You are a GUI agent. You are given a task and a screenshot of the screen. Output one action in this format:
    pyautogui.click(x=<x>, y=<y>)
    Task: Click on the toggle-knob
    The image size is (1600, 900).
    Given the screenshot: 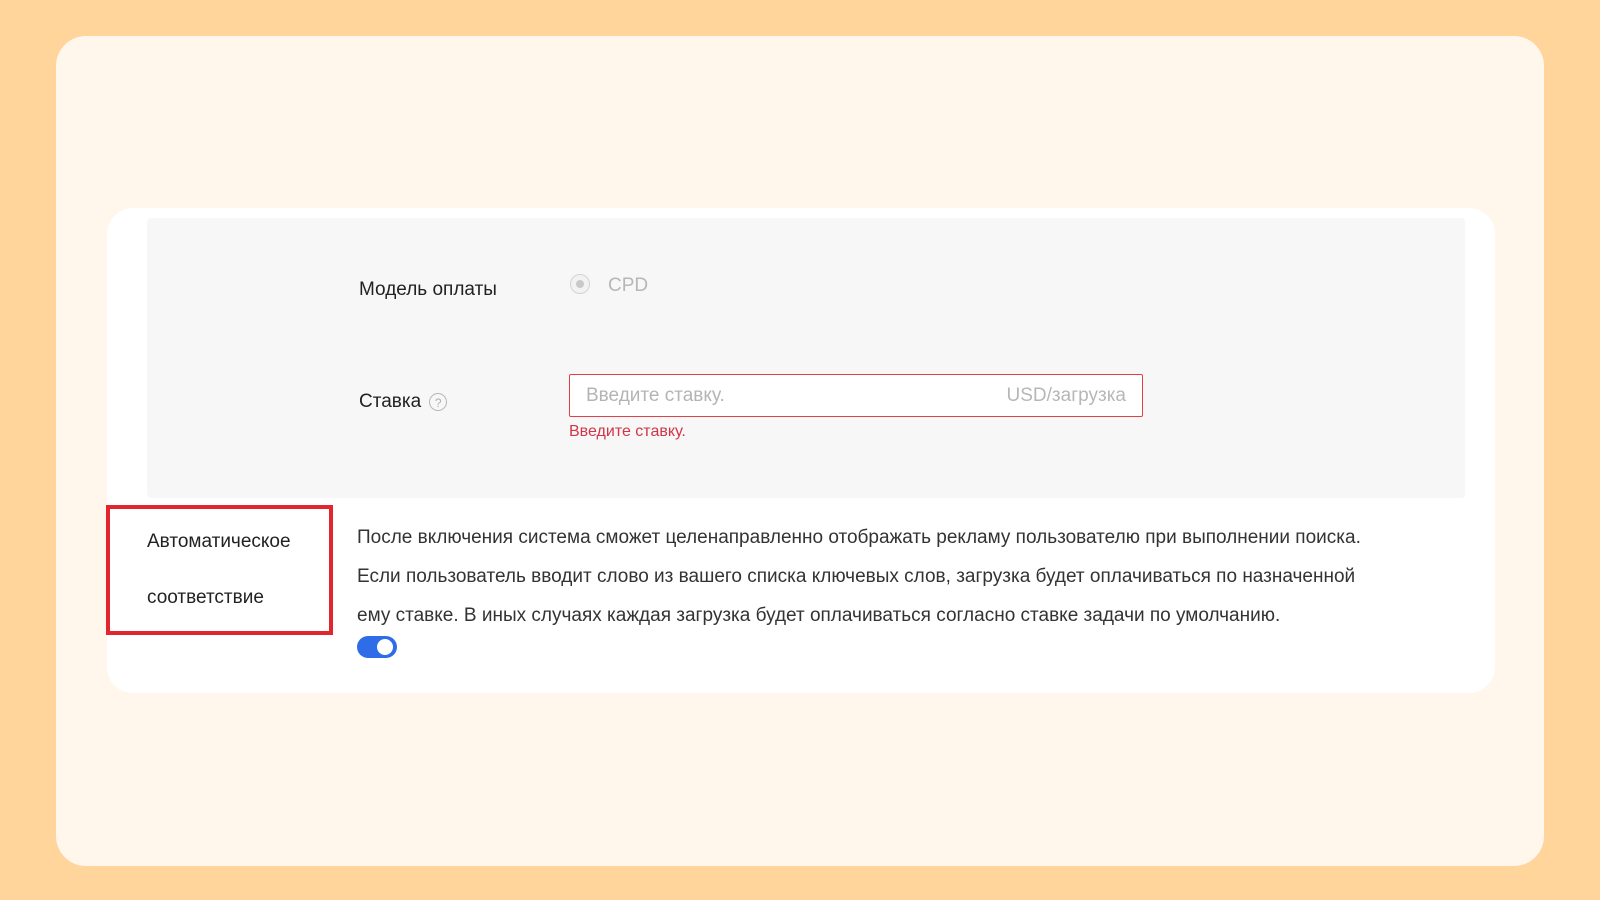 What is the action you would take?
    pyautogui.click(x=385, y=647)
    